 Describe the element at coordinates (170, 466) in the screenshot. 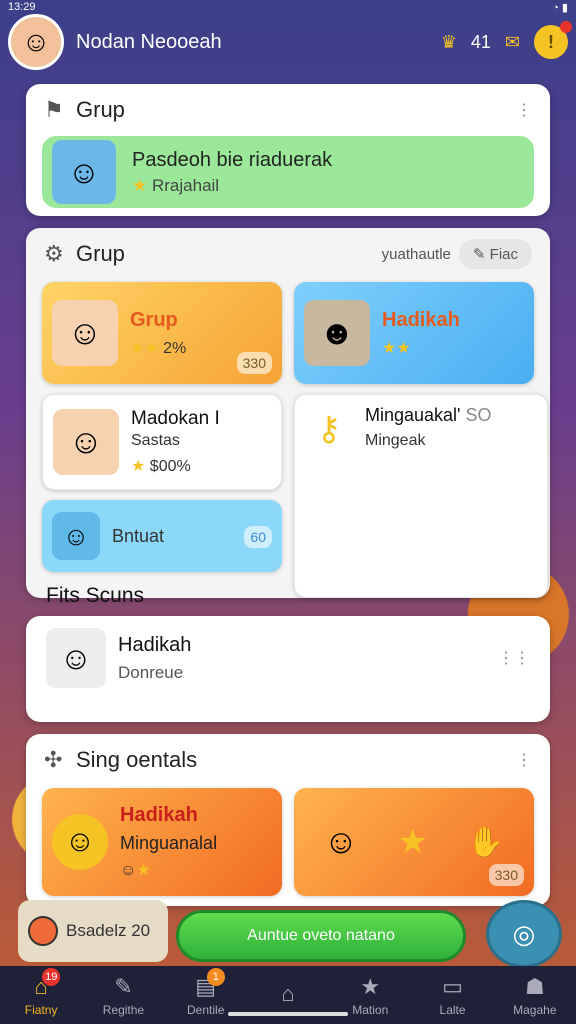

I see `member-stat-value: $00%` at that location.